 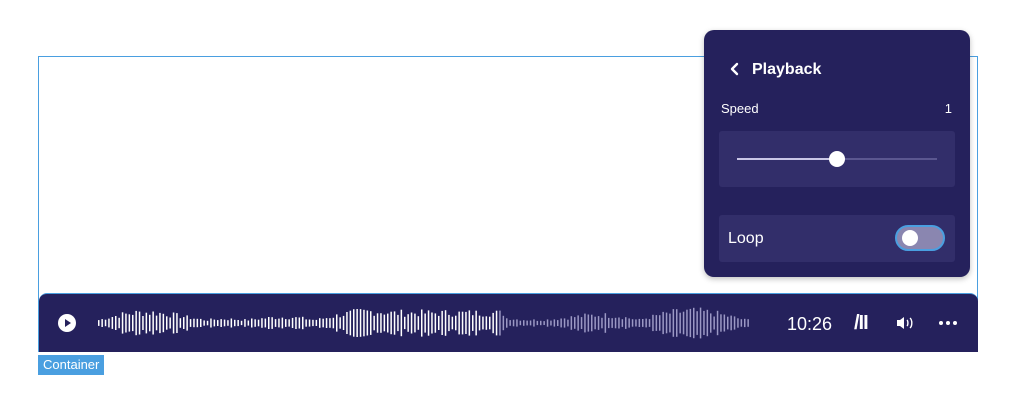 I want to click on chevron-left-icon, so click(x=735, y=69).